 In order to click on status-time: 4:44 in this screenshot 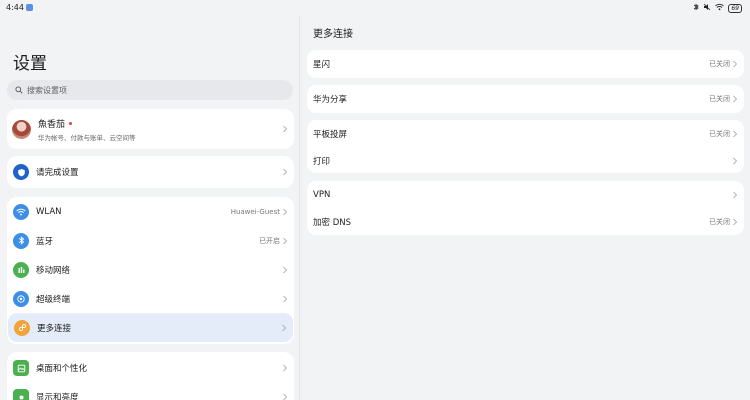, I will do `click(19, 7)`.